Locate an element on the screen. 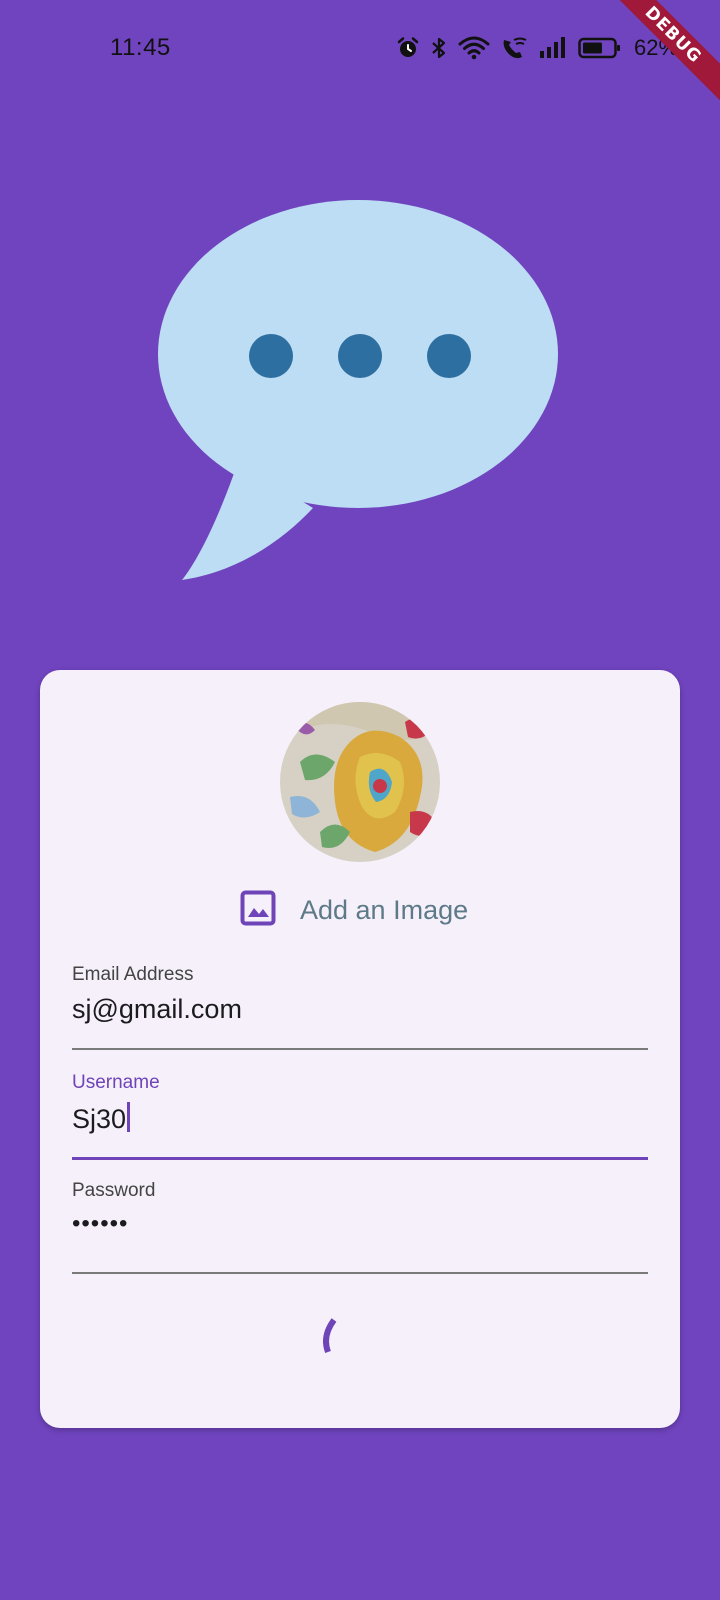 The image size is (720, 1600). username-label: Username is located at coordinates (116, 1082).